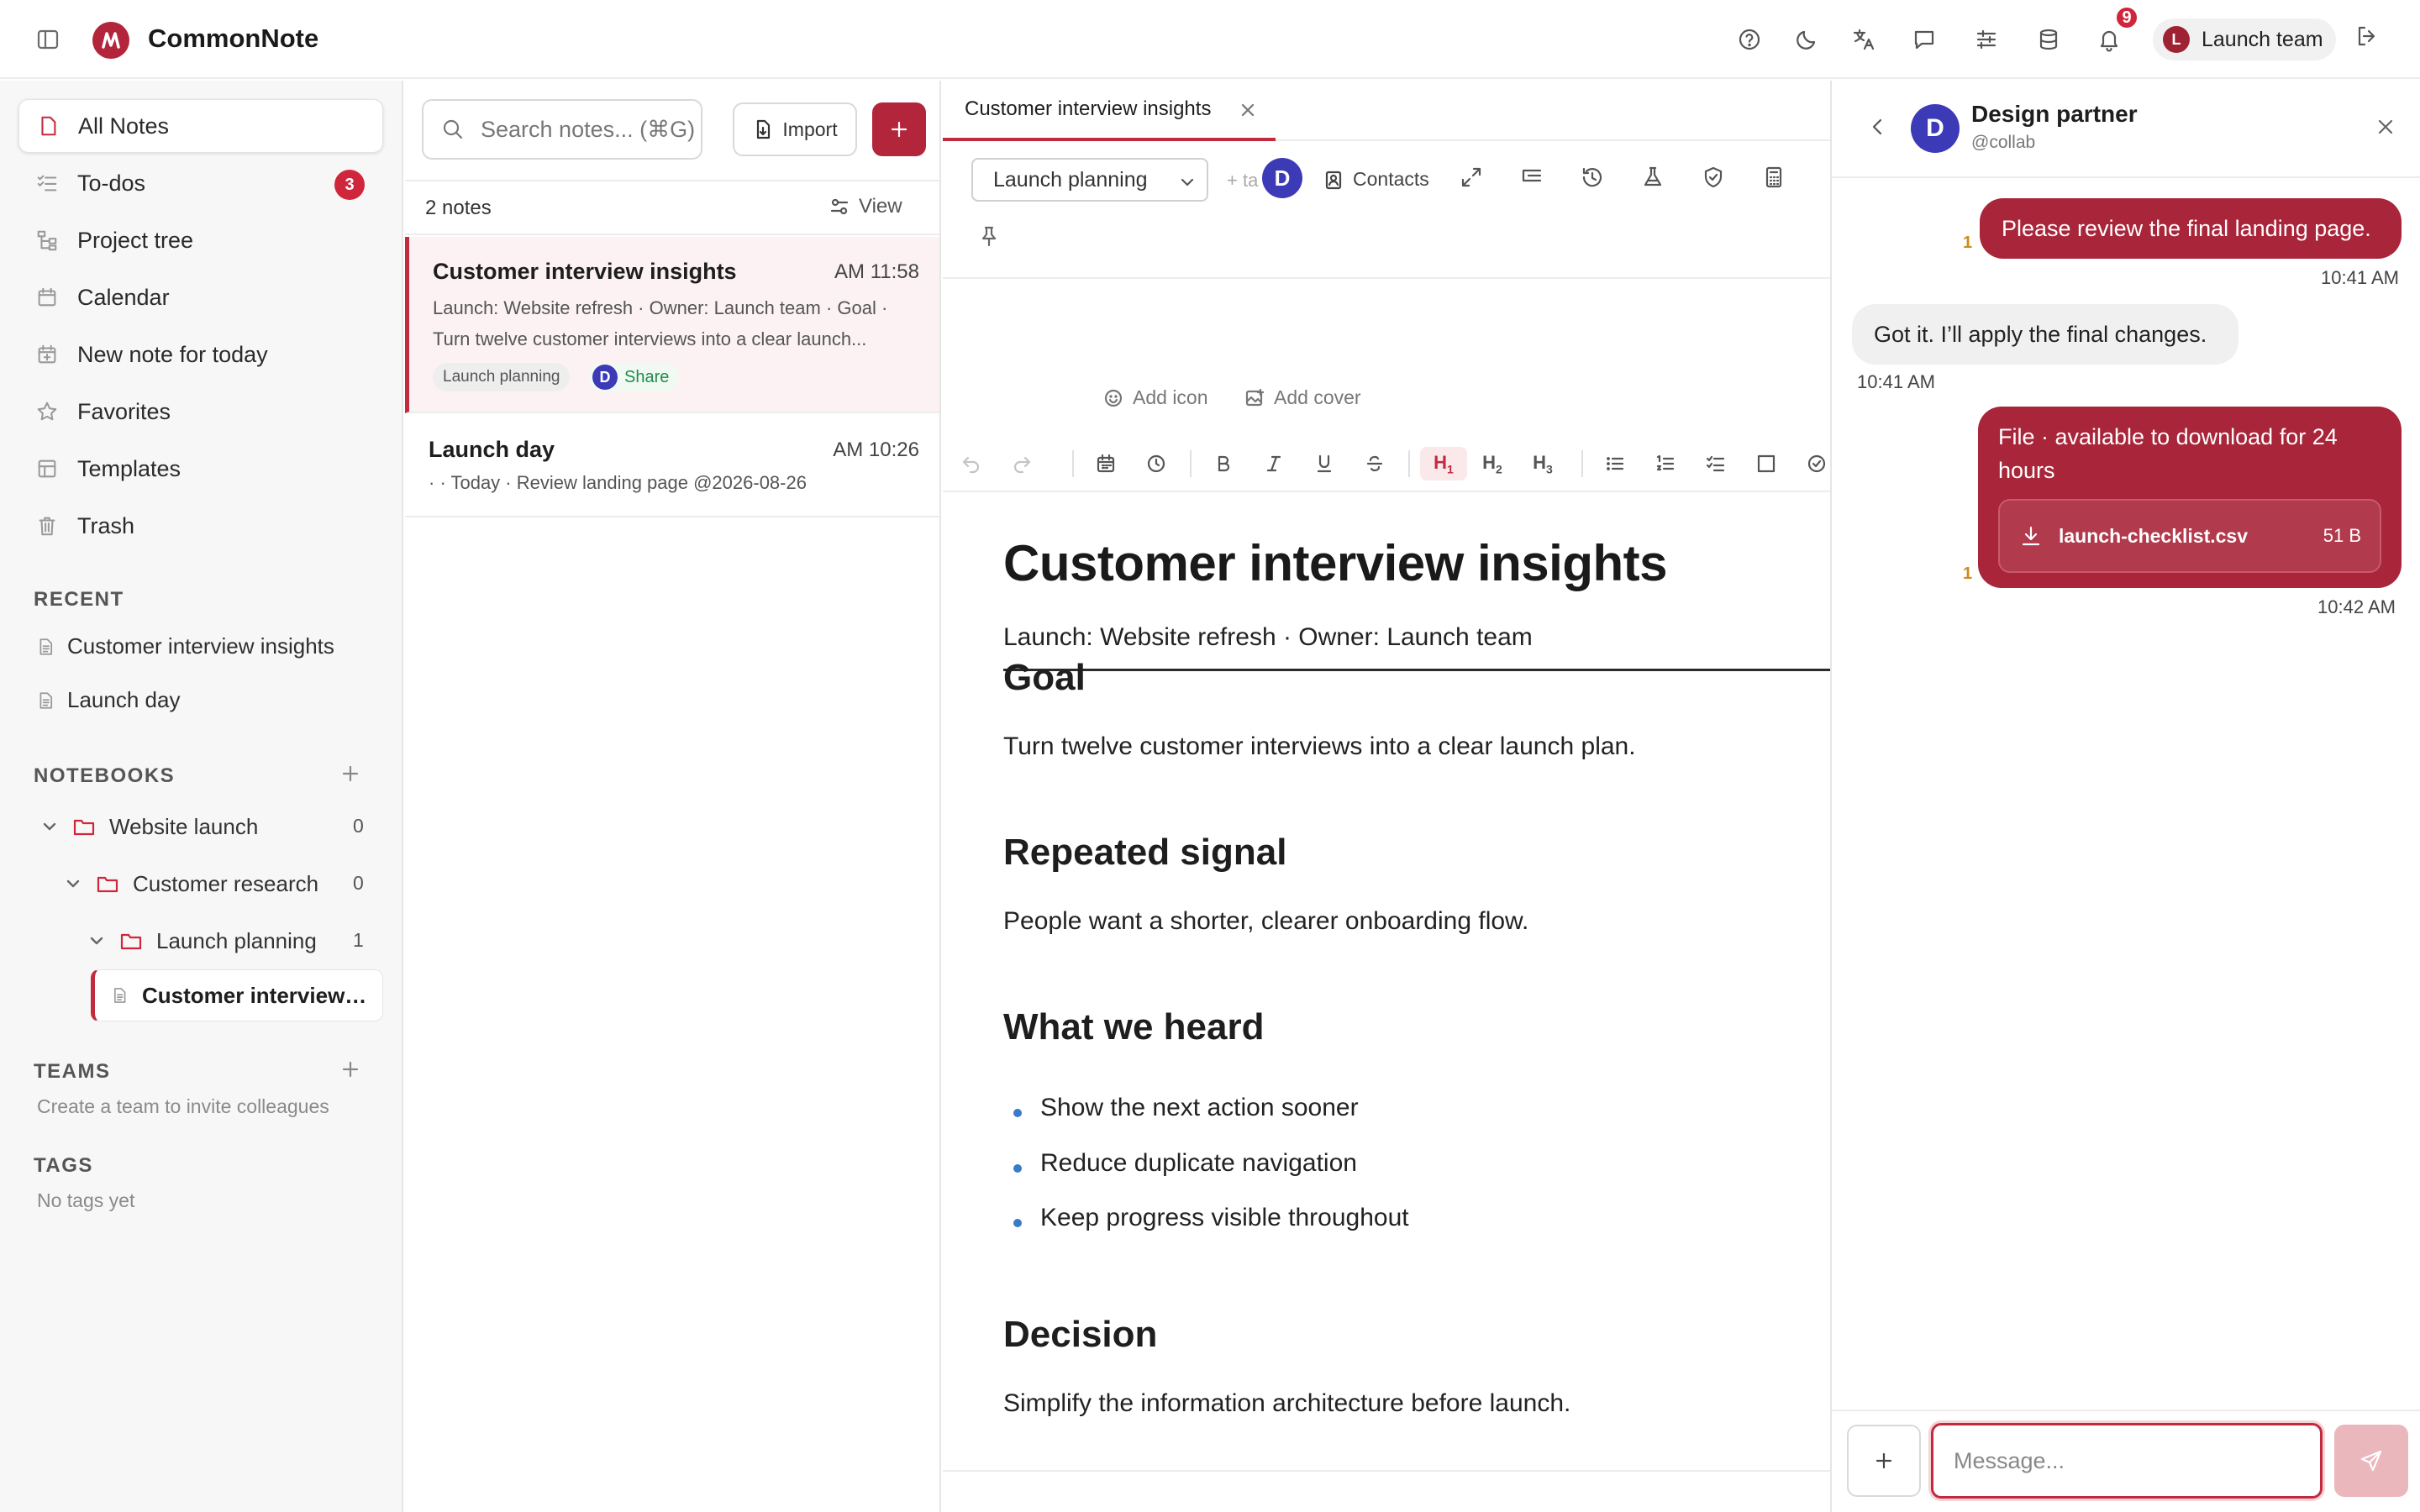 The width and height of the screenshot is (2420, 1512). Describe the element at coordinates (2126, 17) in the screenshot. I see `notification-count-badge: 9` at that location.